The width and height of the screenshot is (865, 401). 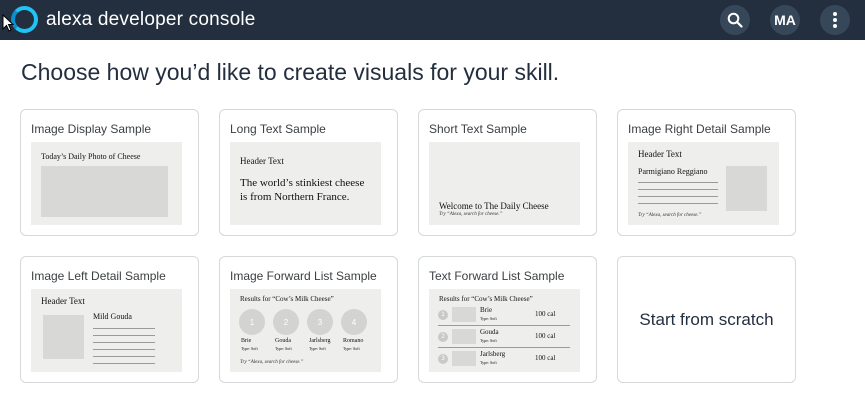 I want to click on template-preview: Today’s Daily Photo of Cheese, so click(x=106, y=183).